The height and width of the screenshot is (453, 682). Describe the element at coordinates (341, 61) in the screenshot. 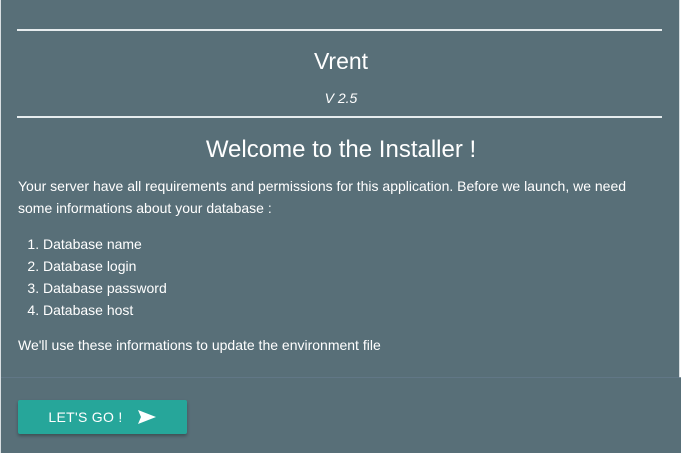

I see `app-name: Vrent` at that location.